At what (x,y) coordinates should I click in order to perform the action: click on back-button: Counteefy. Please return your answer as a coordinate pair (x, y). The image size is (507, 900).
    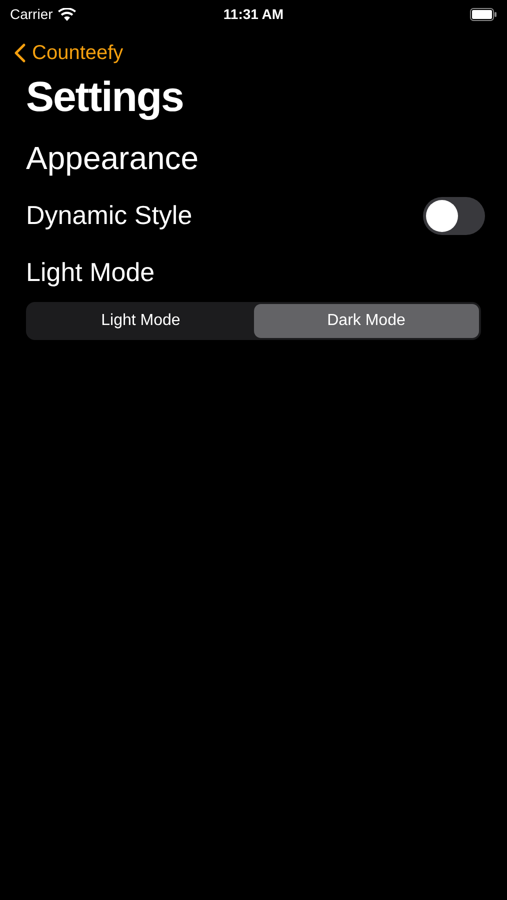
    Looking at the image, I should click on (69, 53).